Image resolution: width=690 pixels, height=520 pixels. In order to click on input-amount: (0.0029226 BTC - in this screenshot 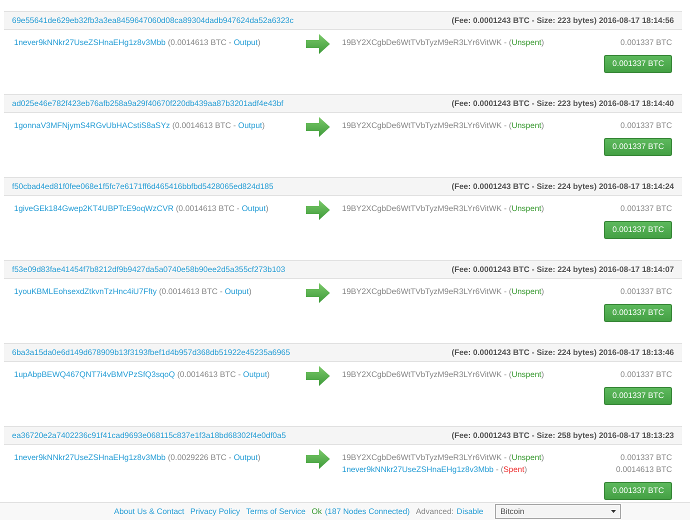, I will do `click(200, 457)`.